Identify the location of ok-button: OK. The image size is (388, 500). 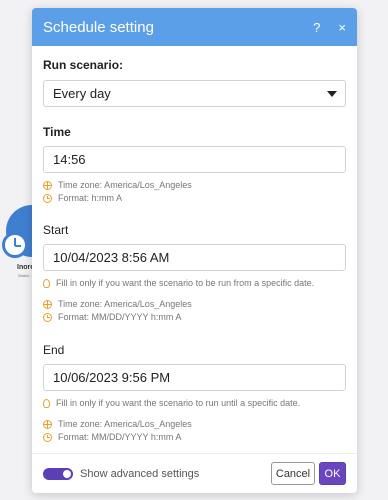
(332, 473).